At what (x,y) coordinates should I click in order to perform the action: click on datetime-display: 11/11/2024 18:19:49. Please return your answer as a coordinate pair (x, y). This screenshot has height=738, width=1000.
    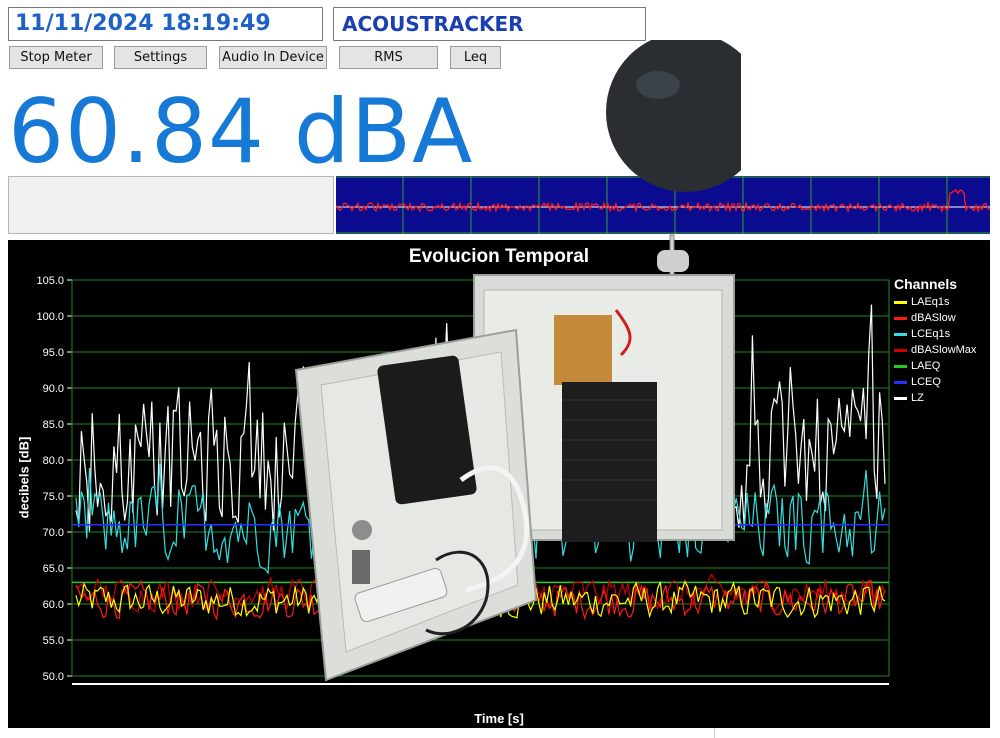
    Looking at the image, I should click on (165, 24).